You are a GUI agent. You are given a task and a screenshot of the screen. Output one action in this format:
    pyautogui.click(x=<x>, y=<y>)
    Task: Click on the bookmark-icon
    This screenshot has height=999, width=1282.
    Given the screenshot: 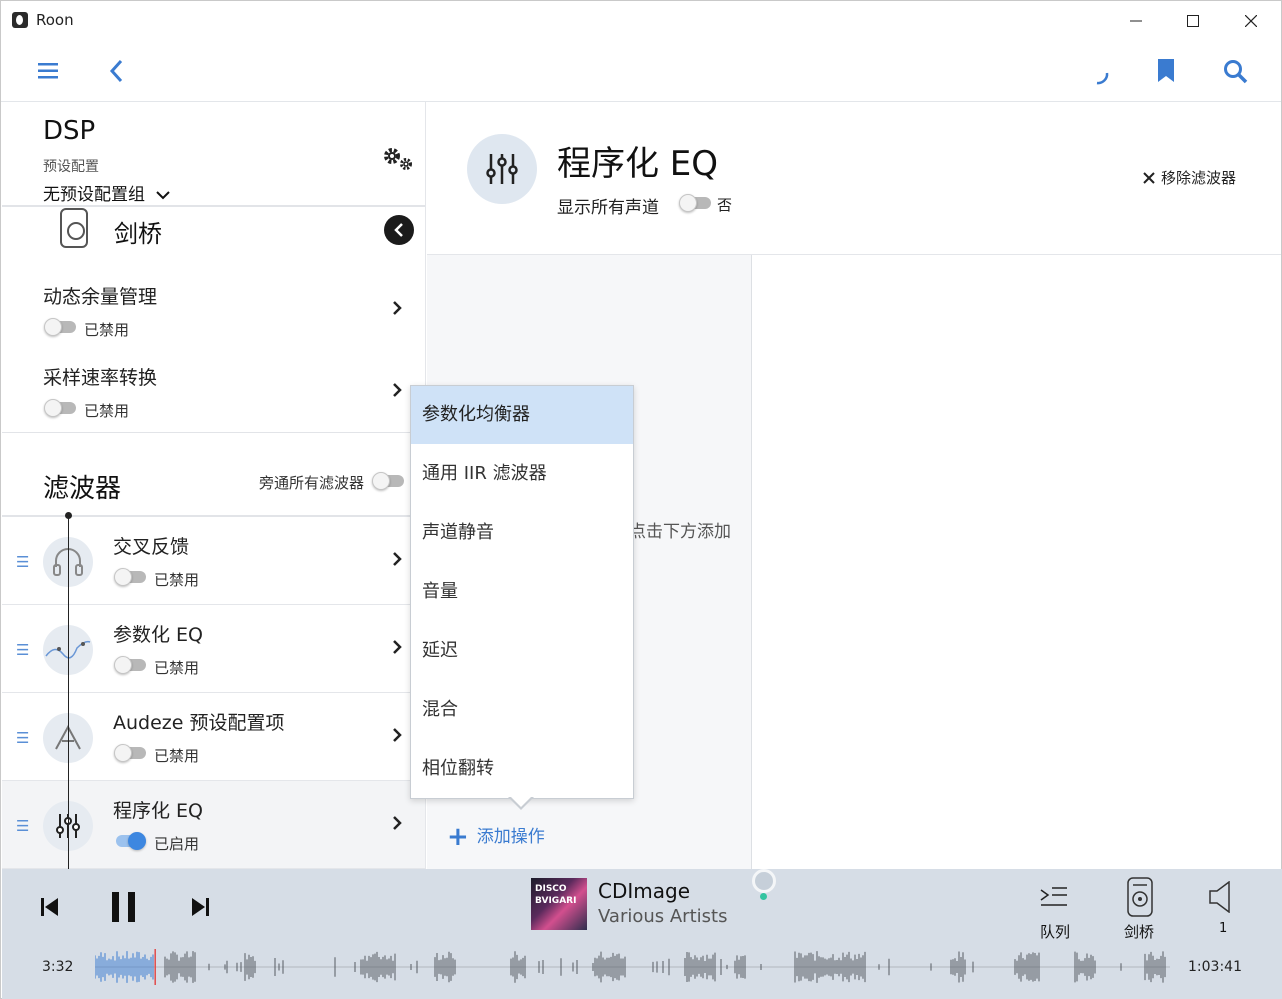 What is the action you would take?
    pyautogui.click(x=1166, y=71)
    